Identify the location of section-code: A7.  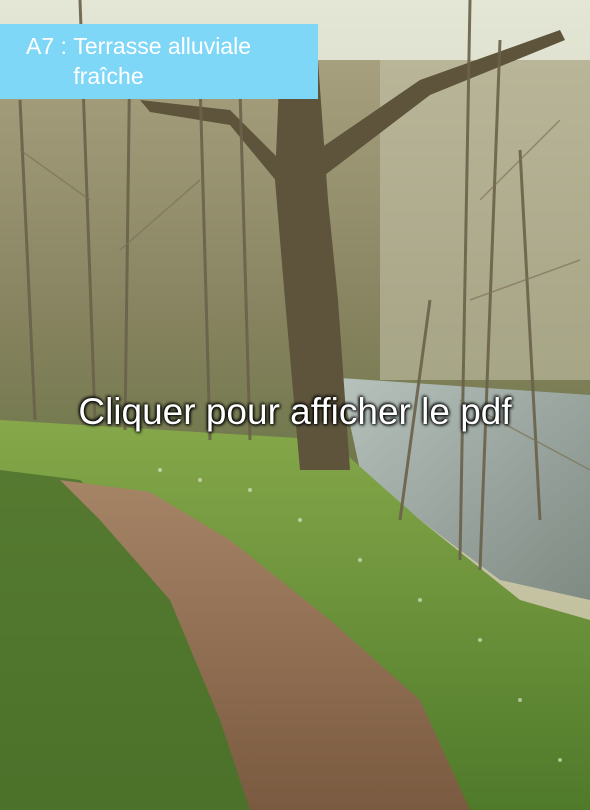
(40, 46).